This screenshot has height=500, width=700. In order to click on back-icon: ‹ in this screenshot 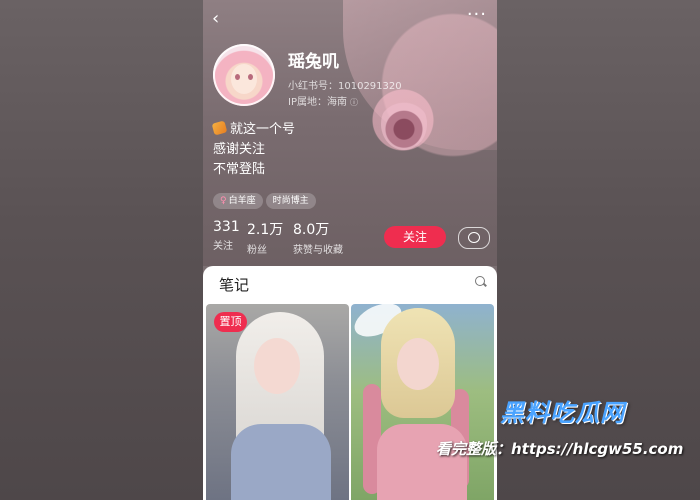, I will do `click(215, 18)`.